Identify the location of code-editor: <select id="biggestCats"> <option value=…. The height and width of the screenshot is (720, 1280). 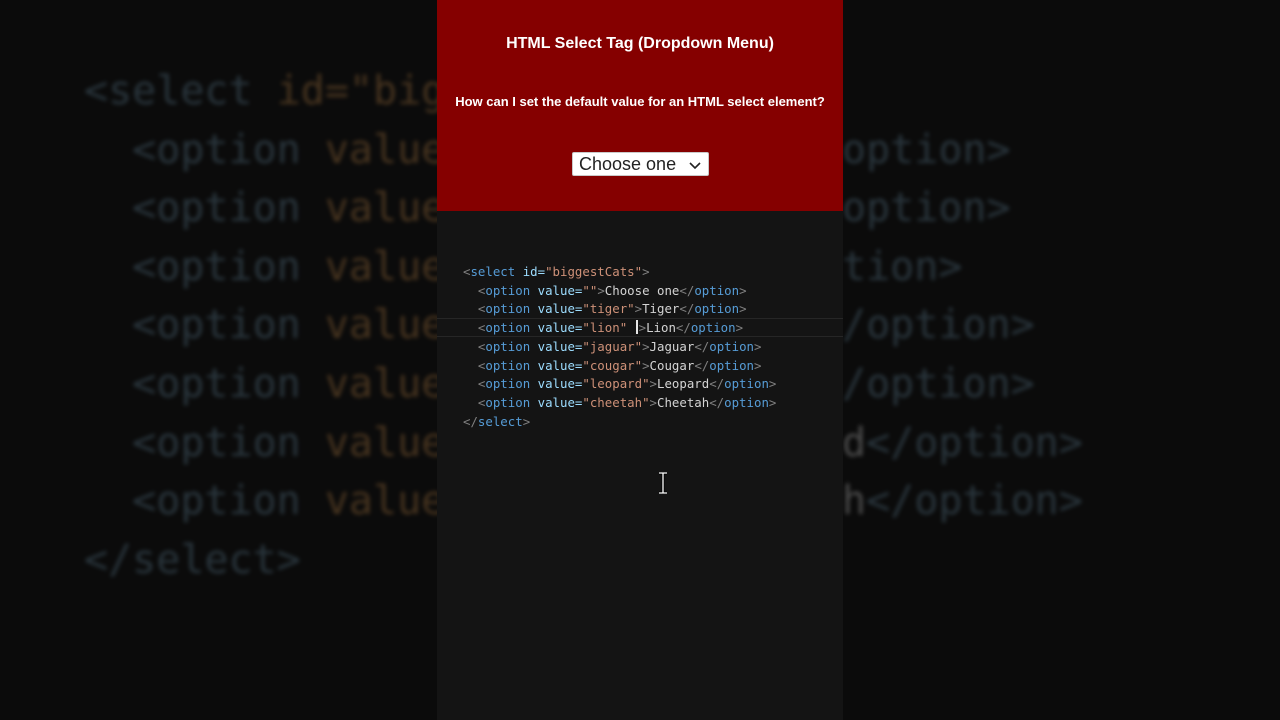
(619, 347).